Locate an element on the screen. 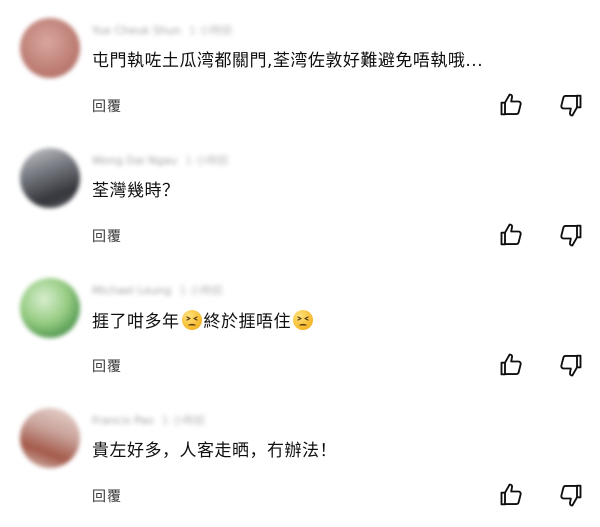  comment-author: Wong Dai Ngau is located at coordinates (134, 160).